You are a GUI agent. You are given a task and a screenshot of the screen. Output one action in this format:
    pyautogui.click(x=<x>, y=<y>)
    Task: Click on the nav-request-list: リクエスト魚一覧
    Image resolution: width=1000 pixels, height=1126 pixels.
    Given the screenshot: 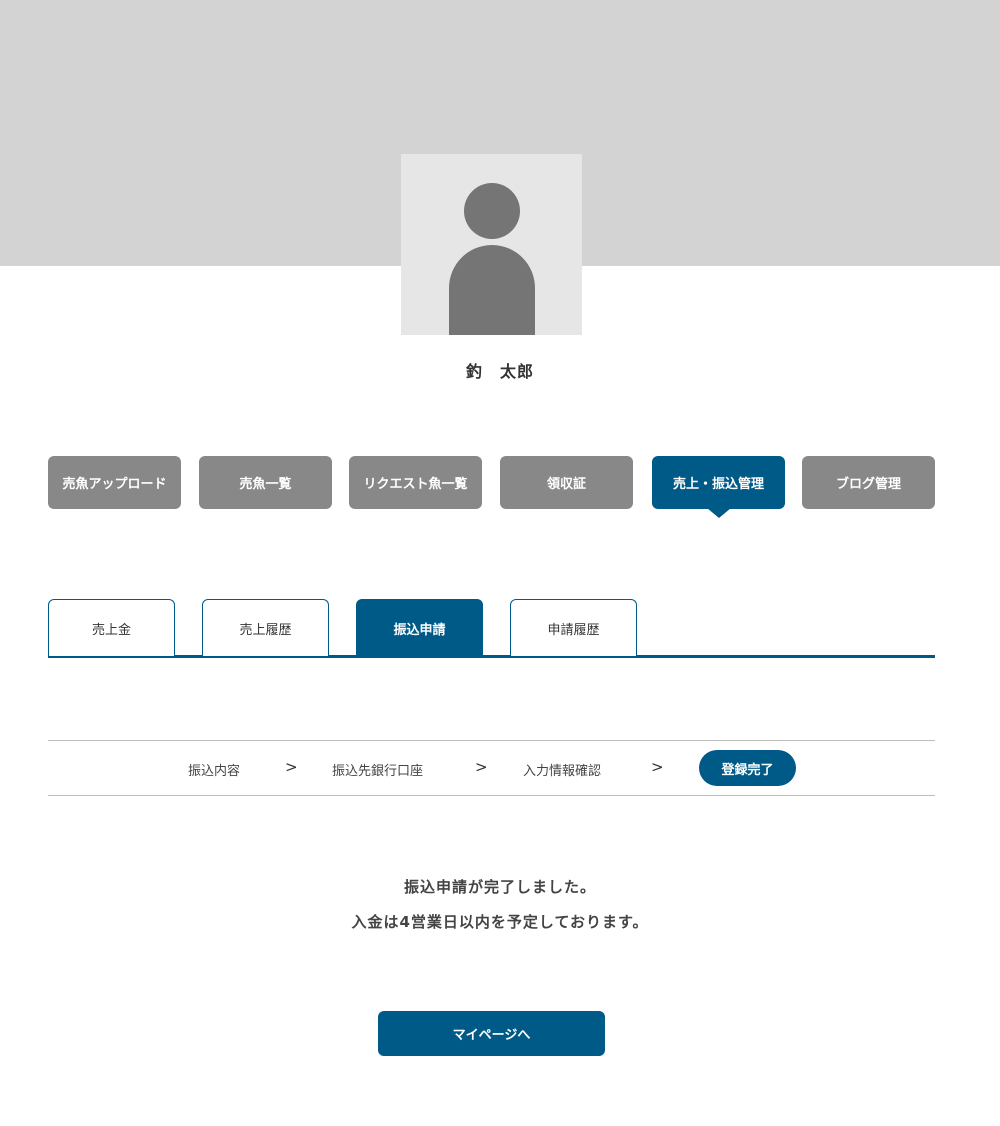 What is the action you would take?
    pyautogui.click(x=415, y=482)
    